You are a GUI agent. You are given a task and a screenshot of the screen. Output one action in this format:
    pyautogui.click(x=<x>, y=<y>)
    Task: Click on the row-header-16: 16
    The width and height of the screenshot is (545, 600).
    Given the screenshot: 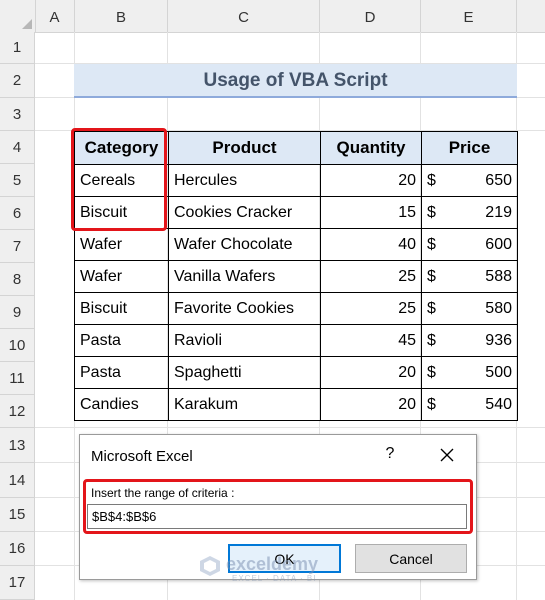 What is the action you would take?
    pyautogui.click(x=17, y=549)
    